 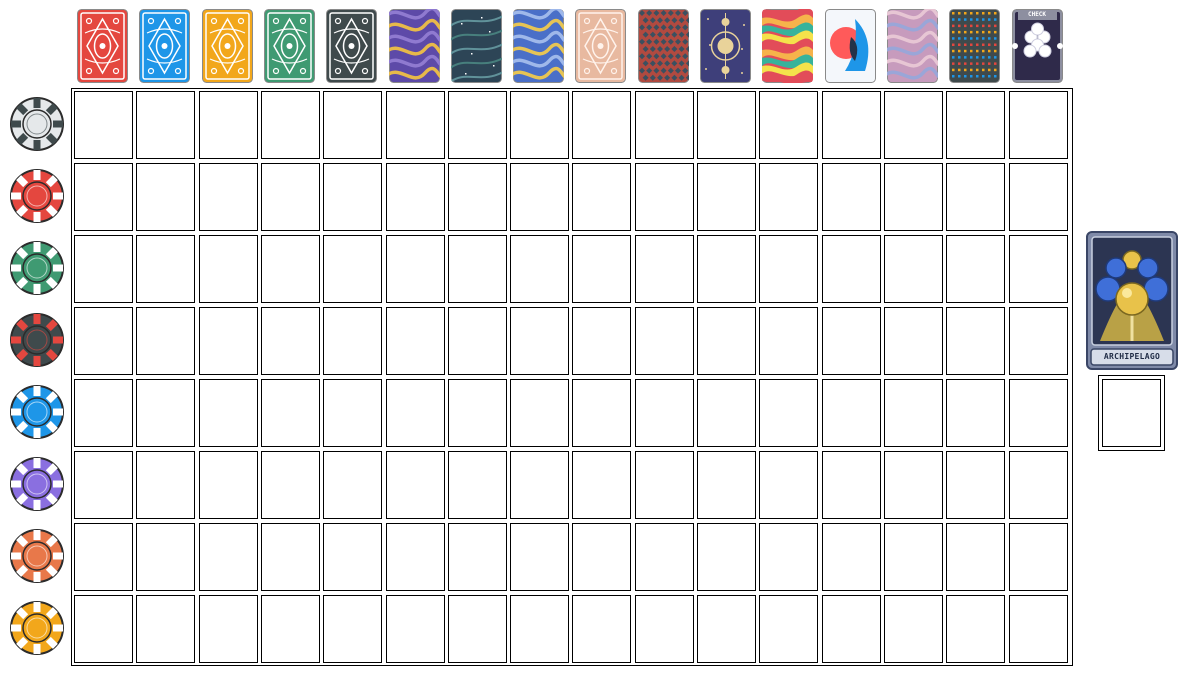 I want to click on orange-stake-chip, so click(x=37, y=556).